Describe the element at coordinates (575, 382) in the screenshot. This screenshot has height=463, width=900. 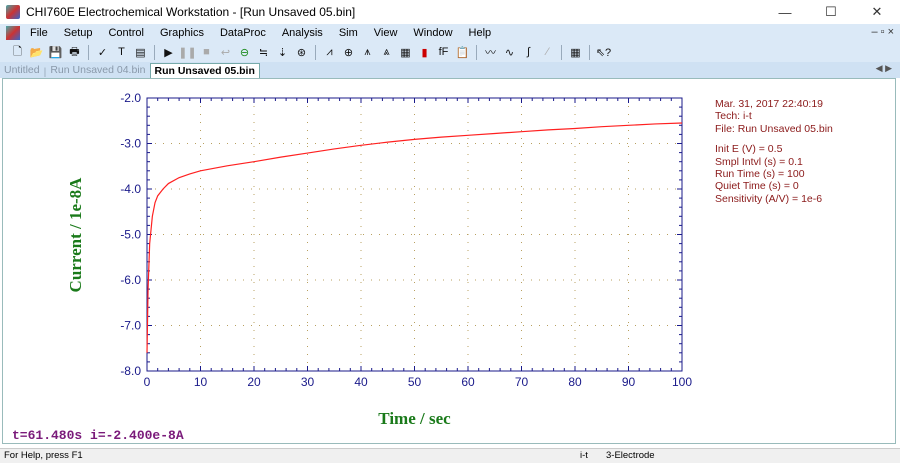
I see `x-tick-label: 80` at that location.